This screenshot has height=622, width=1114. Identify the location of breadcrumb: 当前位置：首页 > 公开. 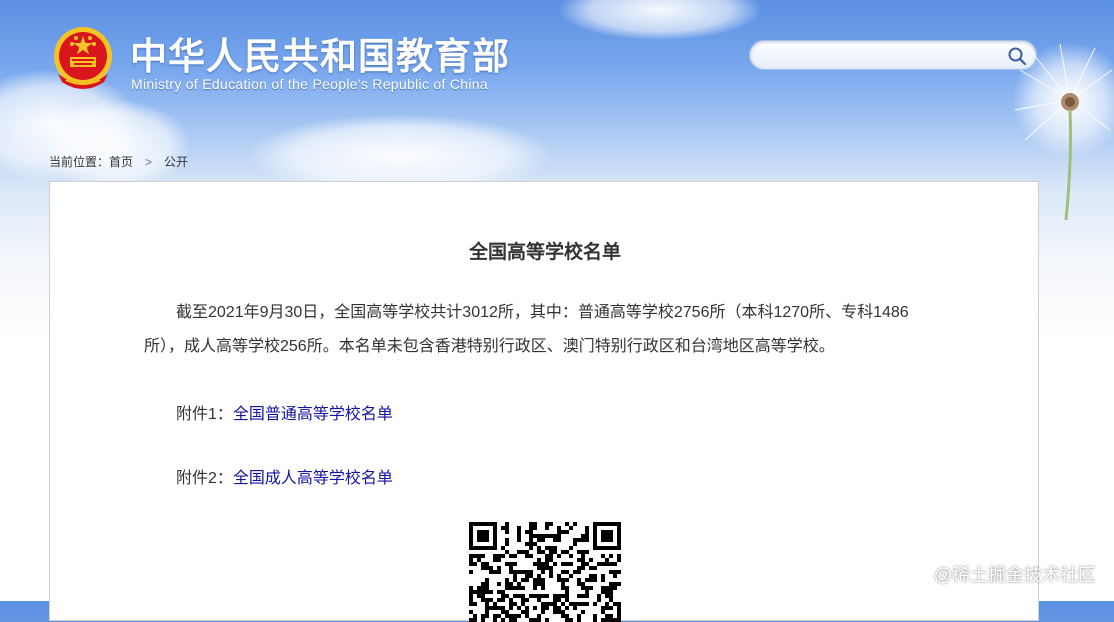
(118, 161).